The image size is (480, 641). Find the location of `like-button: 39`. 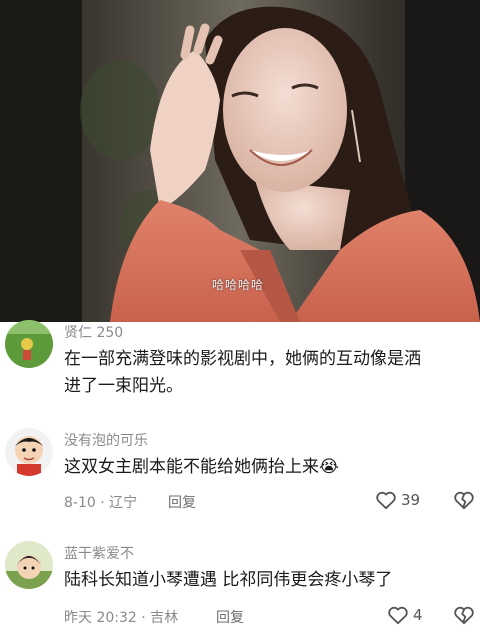

like-button: 39 is located at coordinates (397, 500).